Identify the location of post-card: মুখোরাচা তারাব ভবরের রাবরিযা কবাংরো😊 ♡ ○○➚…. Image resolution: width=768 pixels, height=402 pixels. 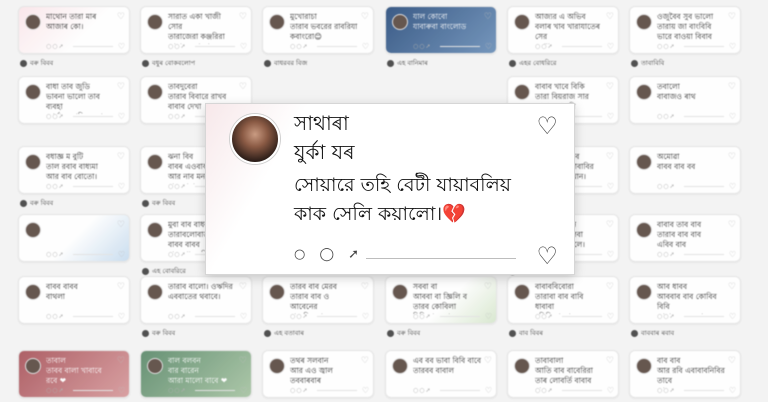
(318, 30).